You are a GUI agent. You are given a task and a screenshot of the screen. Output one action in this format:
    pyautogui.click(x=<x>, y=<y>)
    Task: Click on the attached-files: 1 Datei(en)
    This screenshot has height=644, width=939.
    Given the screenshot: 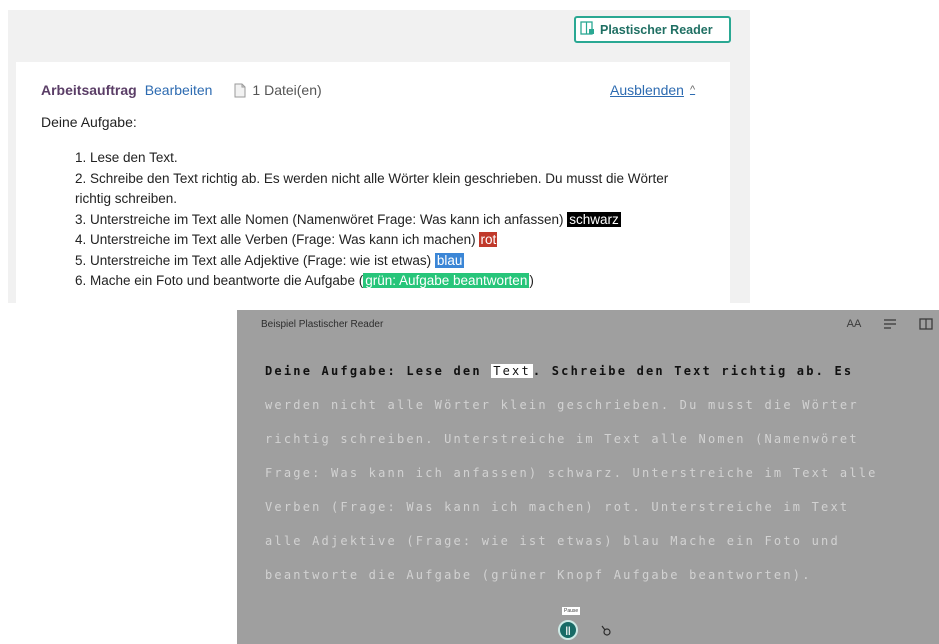 What is the action you would take?
    pyautogui.click(x=278, y=90)
    